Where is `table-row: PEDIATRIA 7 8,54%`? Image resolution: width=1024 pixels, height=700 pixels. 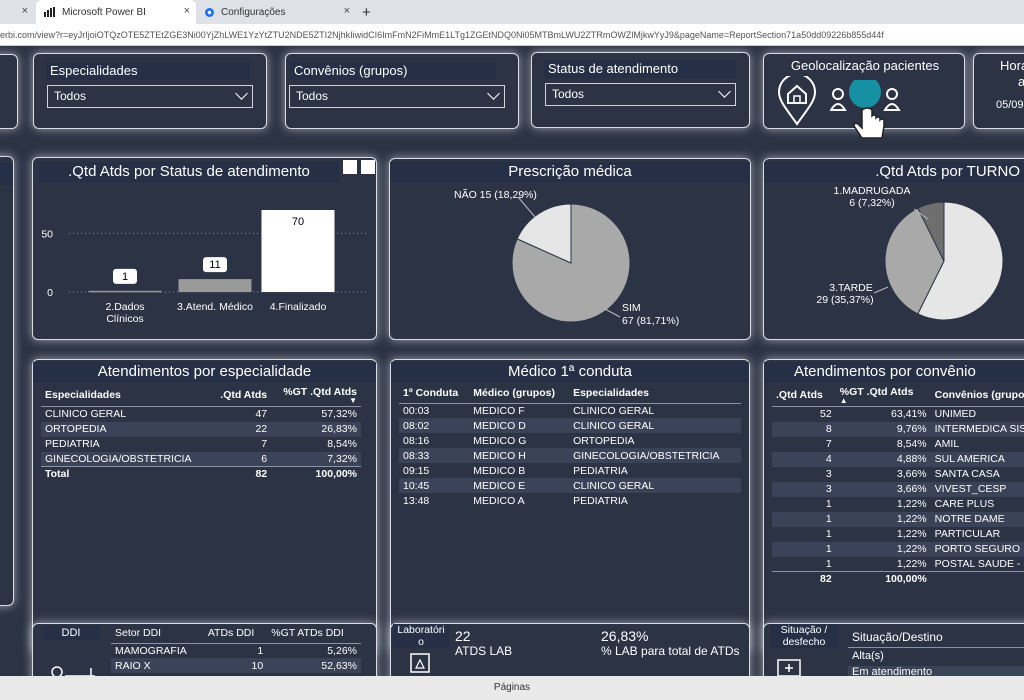
table-row: PEDIATRIA 7 8,54% is located at coordinates (201, 444).